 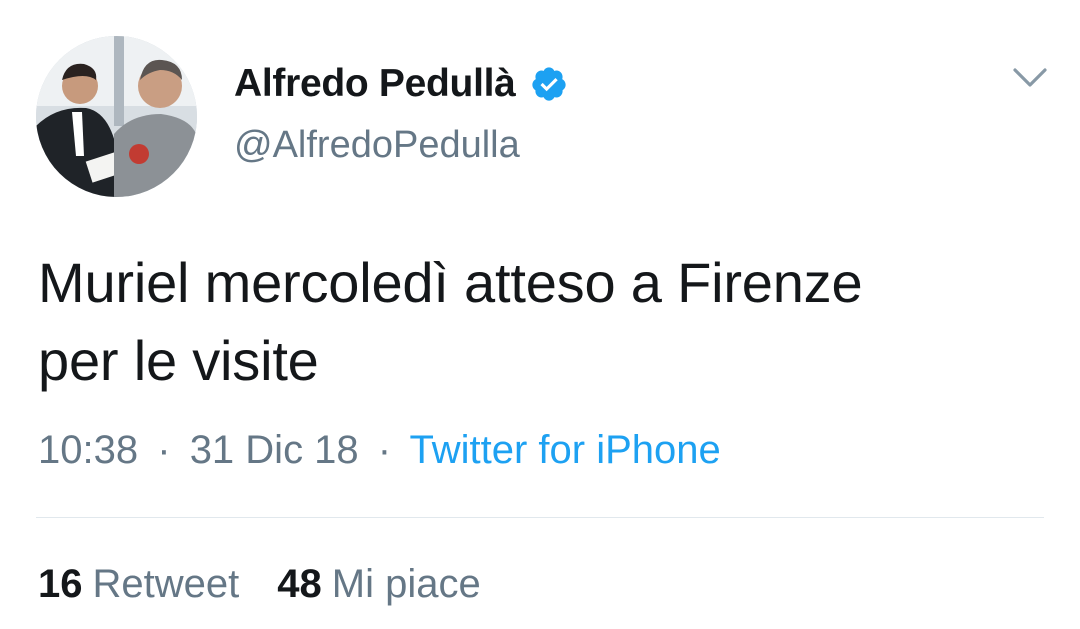 What do you see at coordinates (178, 360) in the screenshot?
I see `tweet-text-line: per le visite` at bounding box center [178, 360].